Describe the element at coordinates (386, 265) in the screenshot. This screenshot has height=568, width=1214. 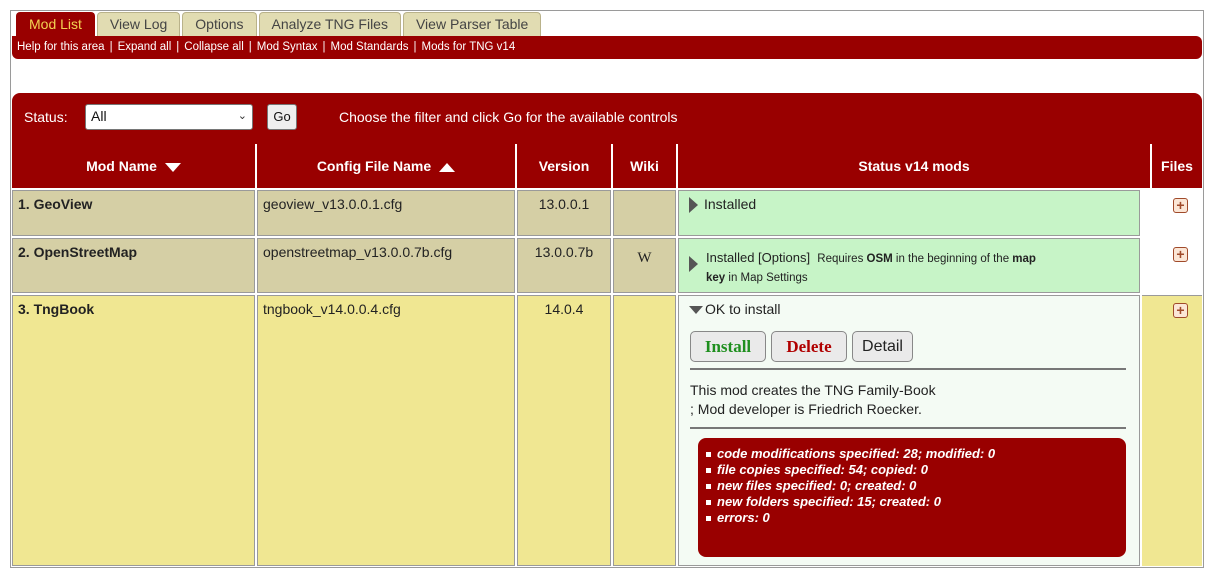
I see `config-file-cell: openstreetmap_v13.0.0.7b.cfg` at that location.